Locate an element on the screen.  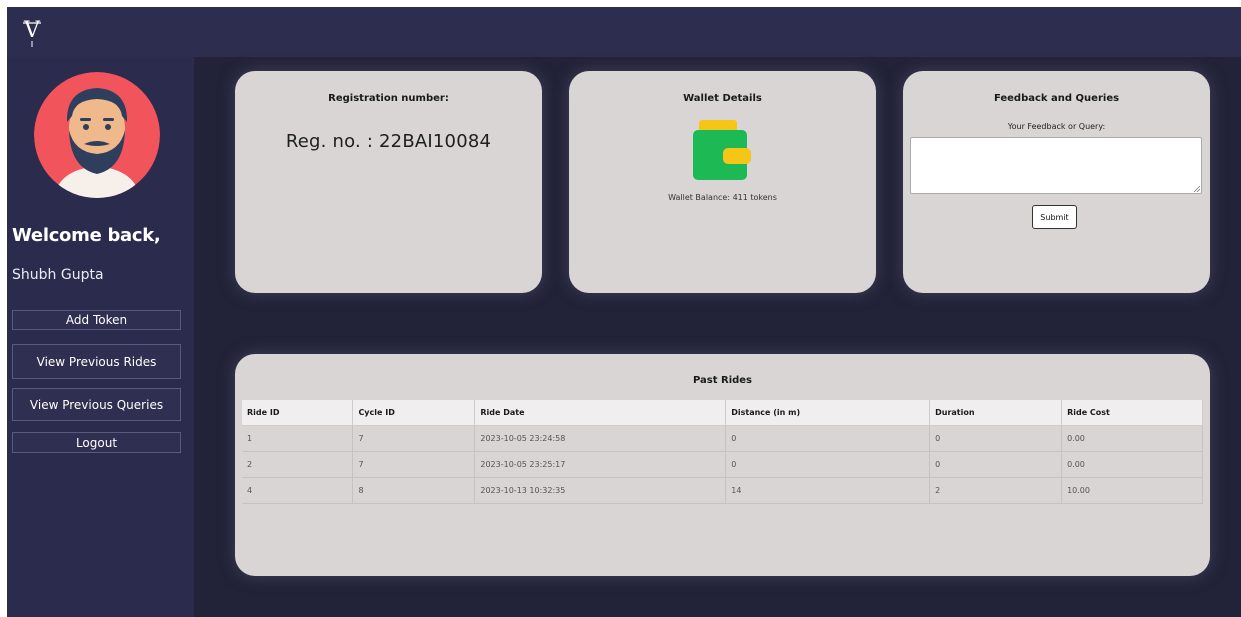
column-header: Ride Cost is located at coordinates (1132, 413).